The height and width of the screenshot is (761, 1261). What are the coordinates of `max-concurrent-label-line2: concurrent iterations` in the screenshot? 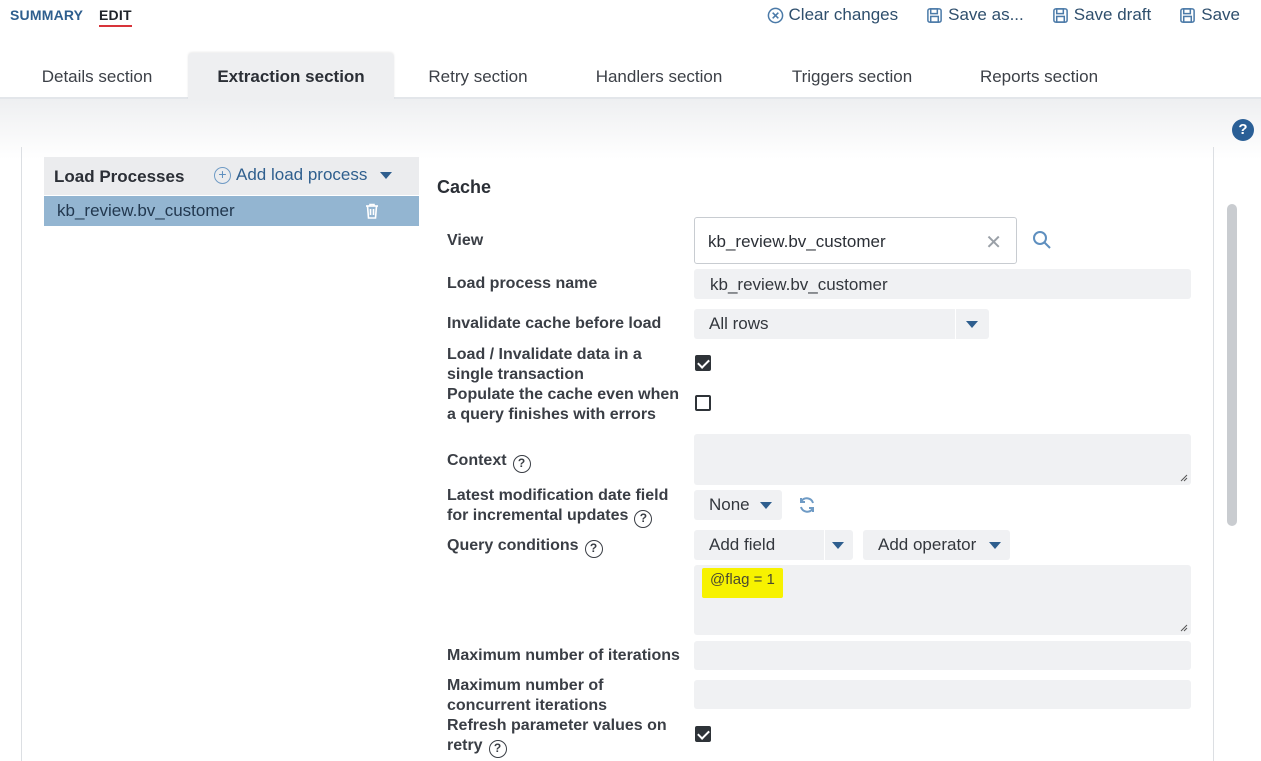 It's located at (527, 705).